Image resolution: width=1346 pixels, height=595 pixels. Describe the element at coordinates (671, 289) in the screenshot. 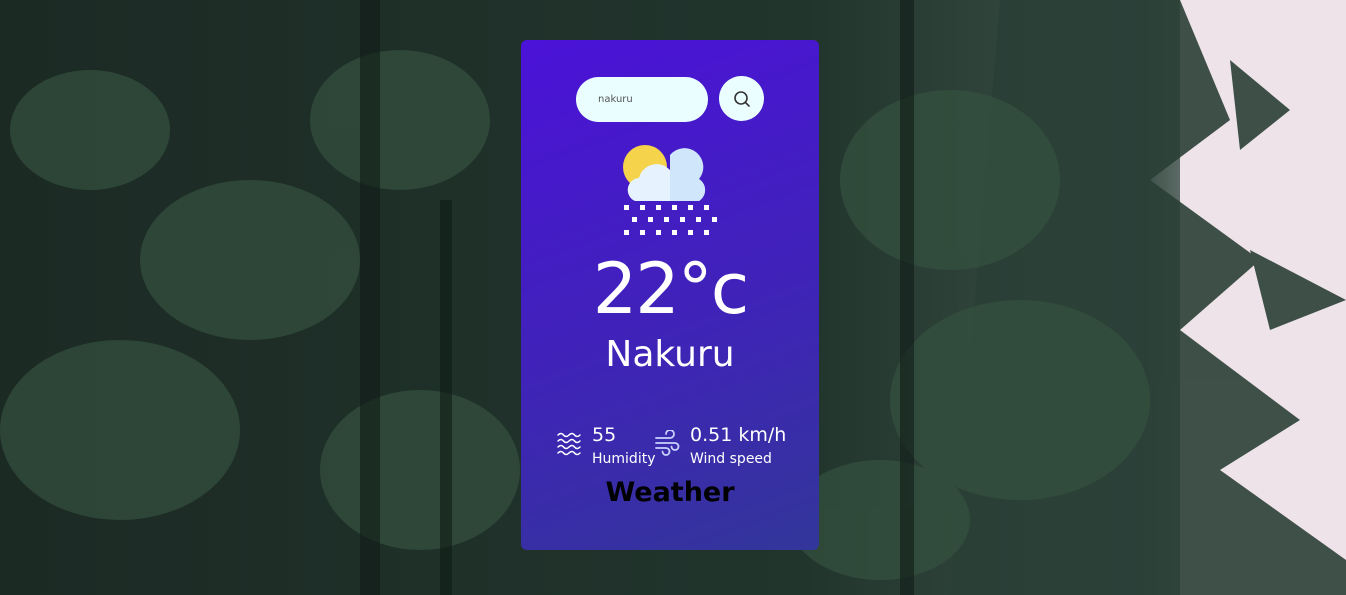

I see `temperature: 22°c` at that location.